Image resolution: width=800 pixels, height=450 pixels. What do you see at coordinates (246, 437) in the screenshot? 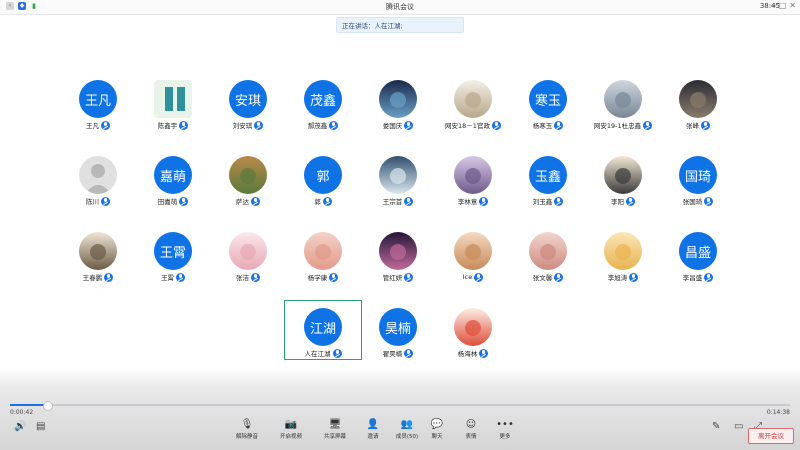
I see `toolbar-label: 解除静音` at bounding box center [246, 437].